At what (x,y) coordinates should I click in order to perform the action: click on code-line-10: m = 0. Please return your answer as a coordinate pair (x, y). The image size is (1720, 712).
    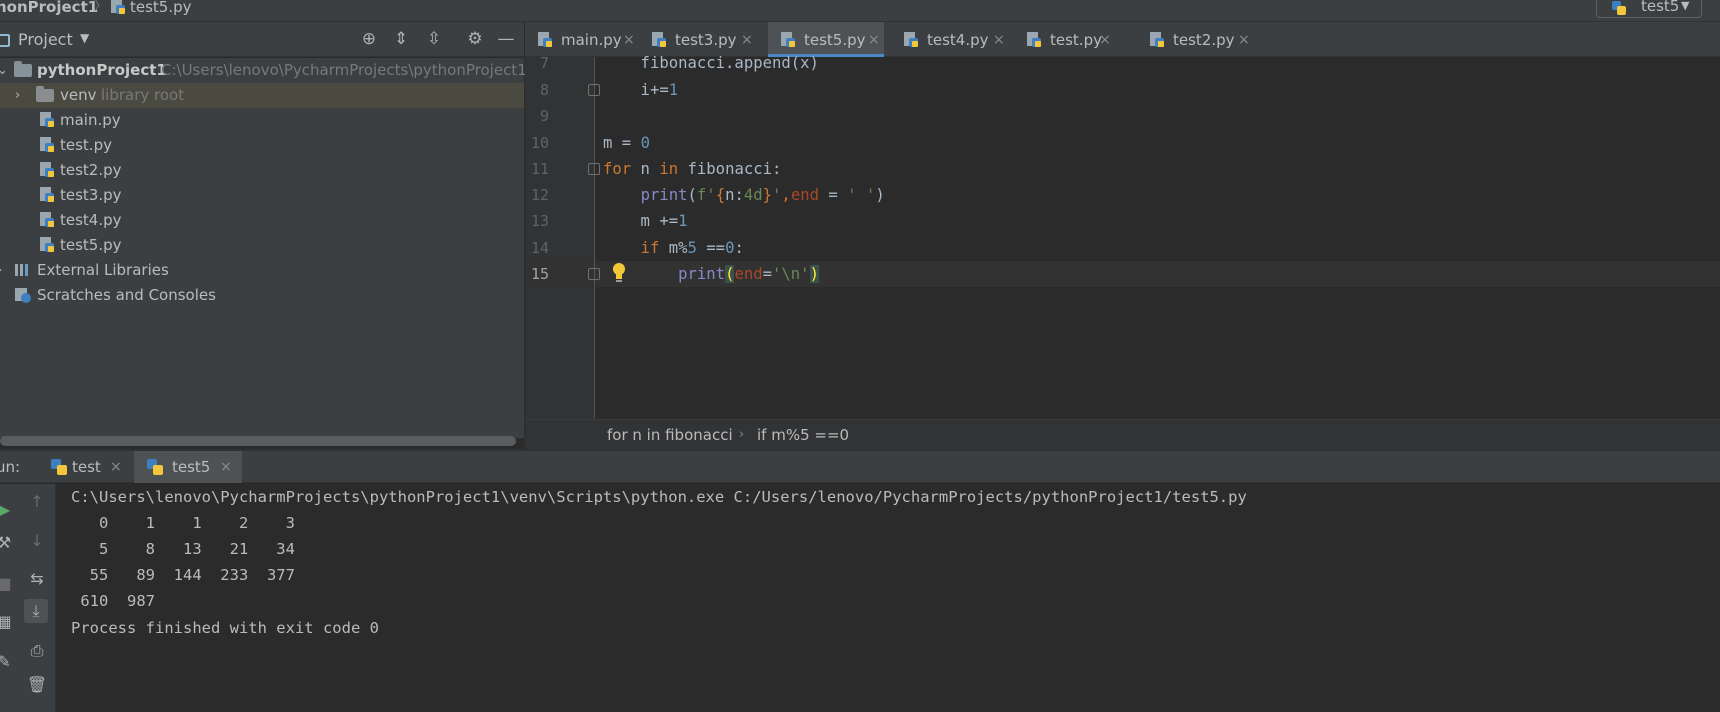
    Looking at the image, I should click on (626, 143).